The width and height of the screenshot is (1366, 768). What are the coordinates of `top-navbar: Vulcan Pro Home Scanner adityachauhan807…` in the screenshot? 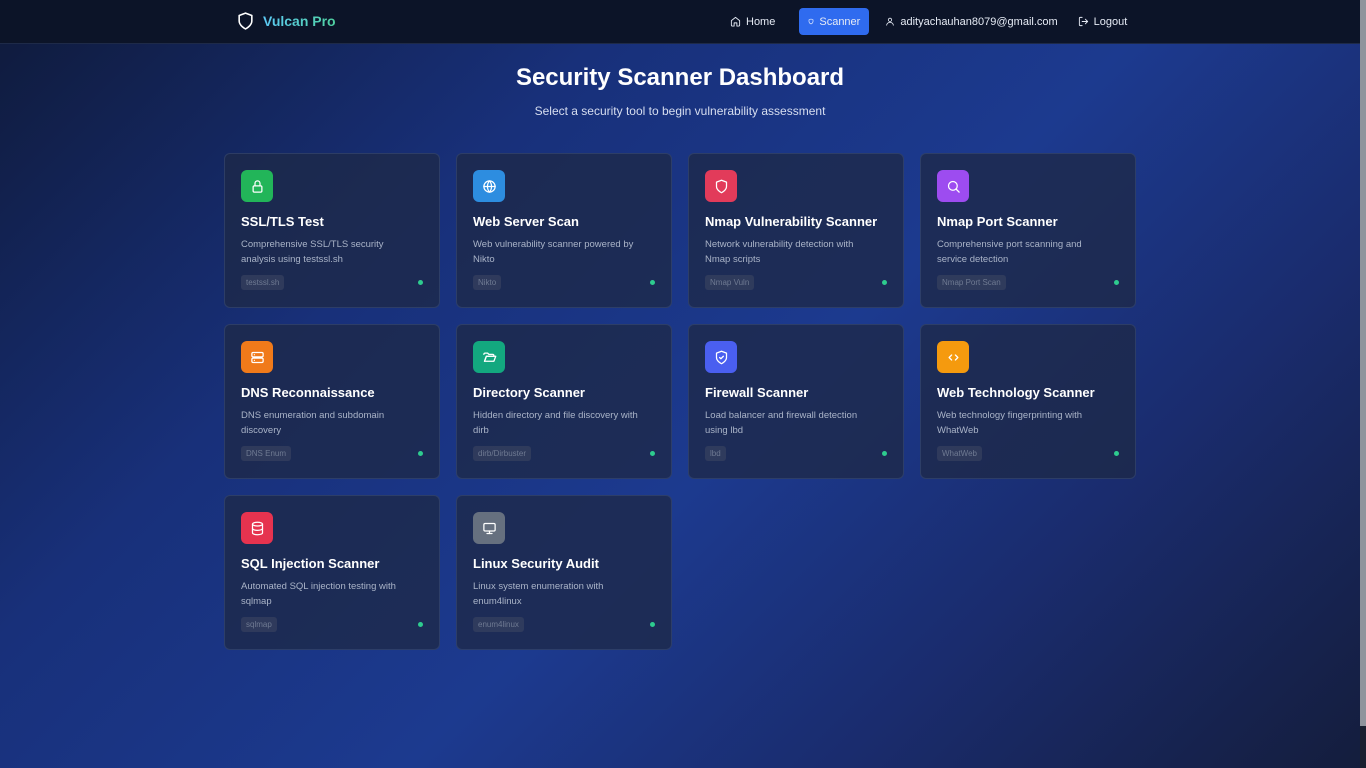 It's located at (680, 22).